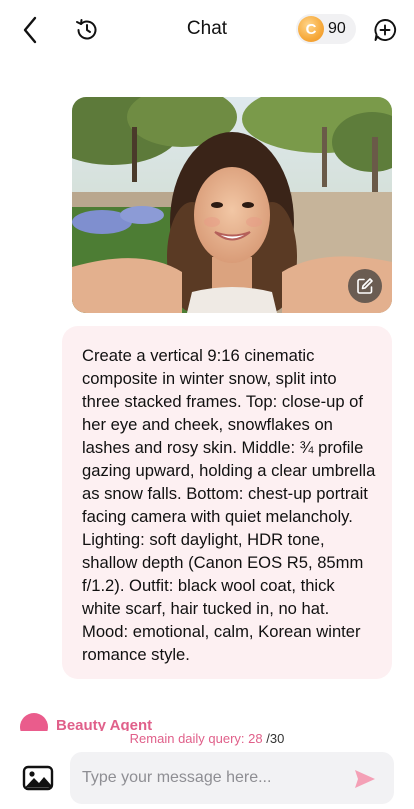 The height and width of the screenshot is (809, 414). Describe the element at coordinates (187, 738) in the screenshot. I see `quota-label: Remain daily query:` at that location.